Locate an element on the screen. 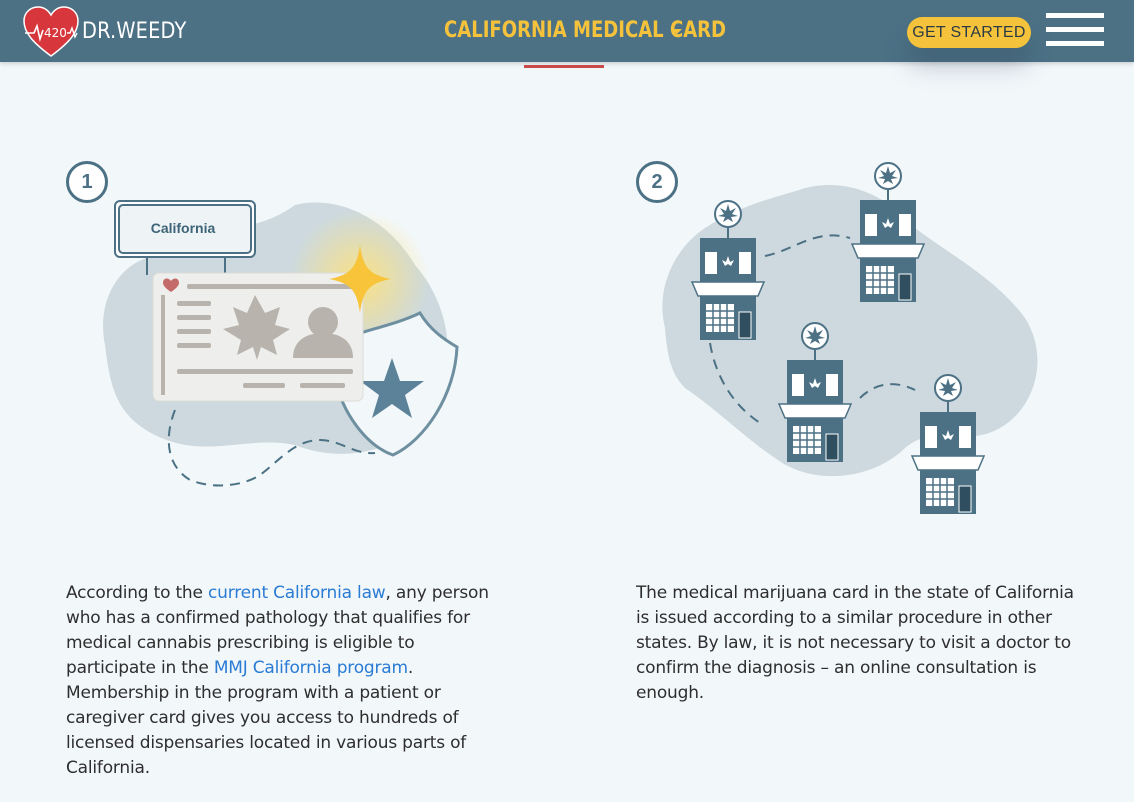 The height and width of the screenshot is (802, 1134). logo-number: 420 is located at coordinates (55, 33).